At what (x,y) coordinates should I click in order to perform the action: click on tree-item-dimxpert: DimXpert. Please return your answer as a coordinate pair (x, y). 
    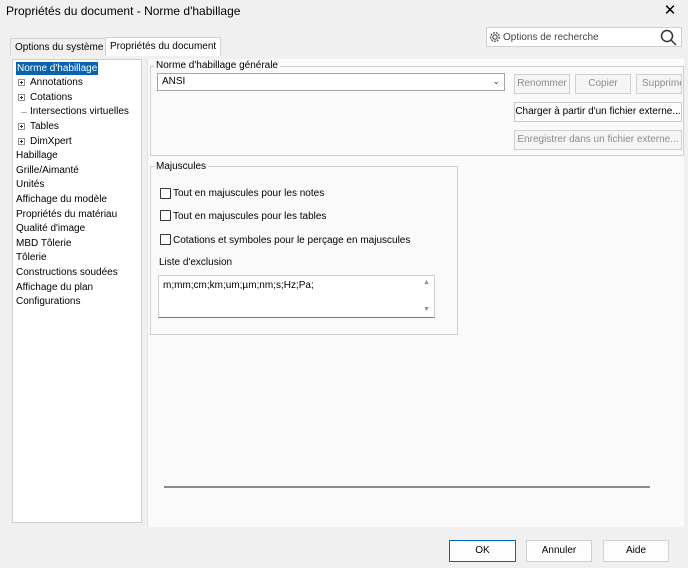
    Looking at the image, I should click on (51, 141).